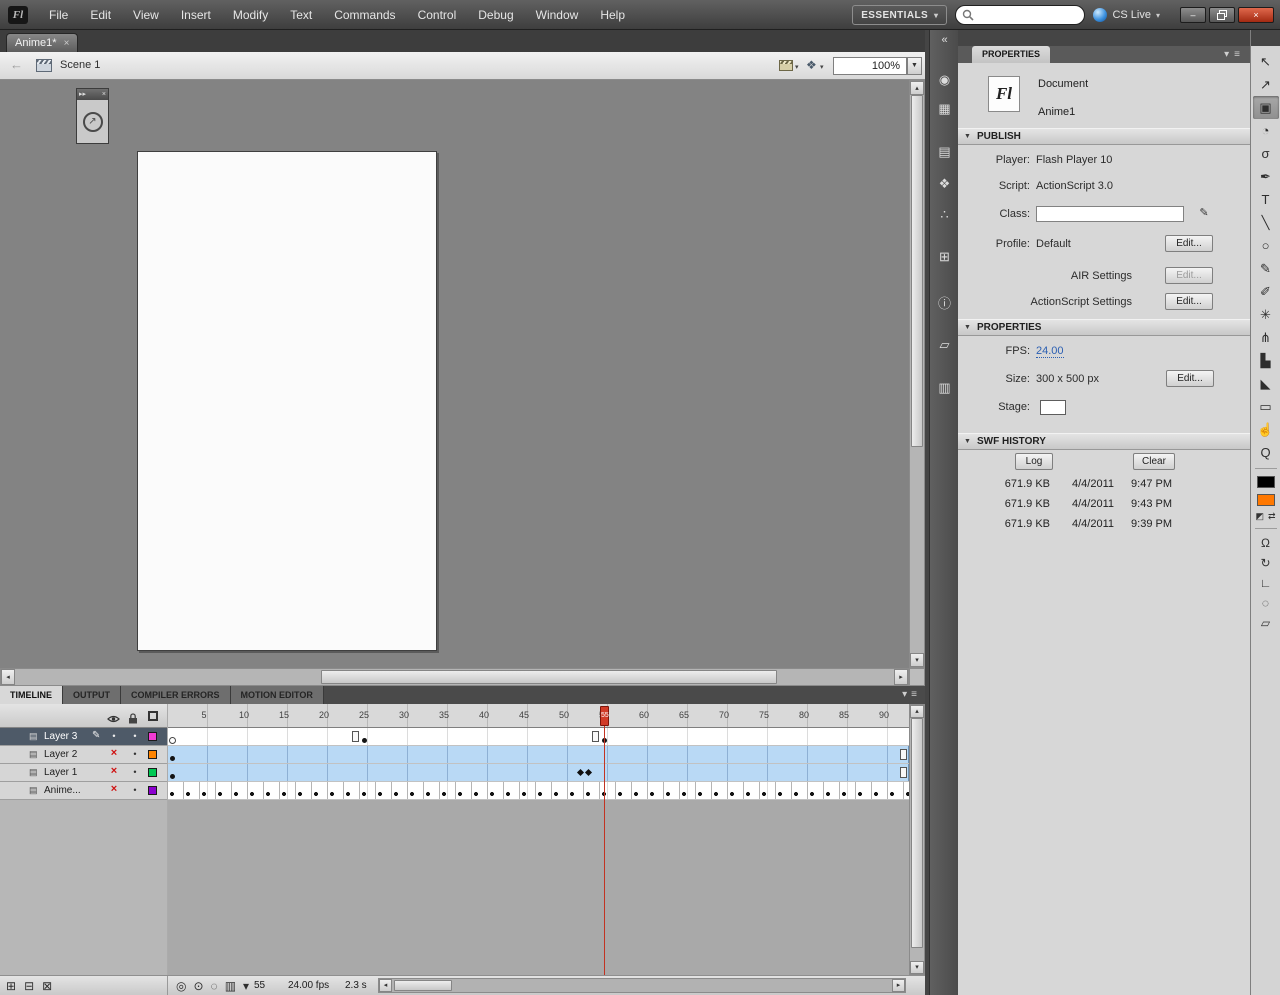 Image resolution: width=1280 pixels, height=995 pixels. I want to click on delete-layer-icon: ⊠, so click(47, 986).